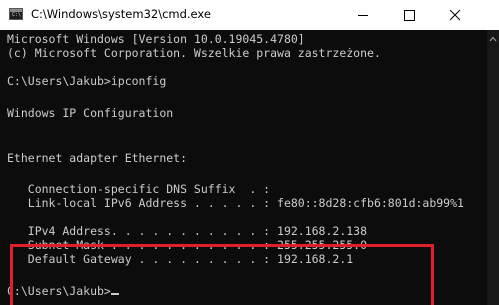  Describe the element at coordinates (249, 15) in the screenshot. I see `title-bar: C:\ C:\Windows\system32\cmd.exe` at that location.